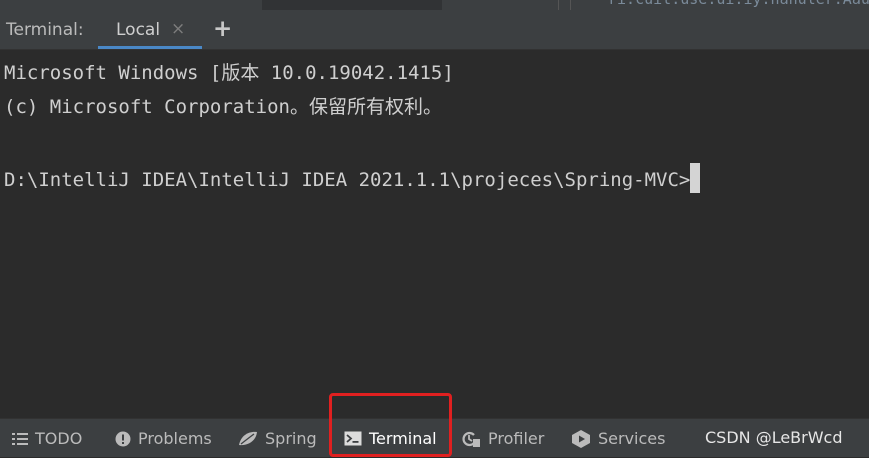 This screenshot has height=458, width=869. Describe the element at coordinates (229, 73) in the screenshot. I see `terminal-line: Microsoft Windows [版本 10.0.19042.1415]` at that location.